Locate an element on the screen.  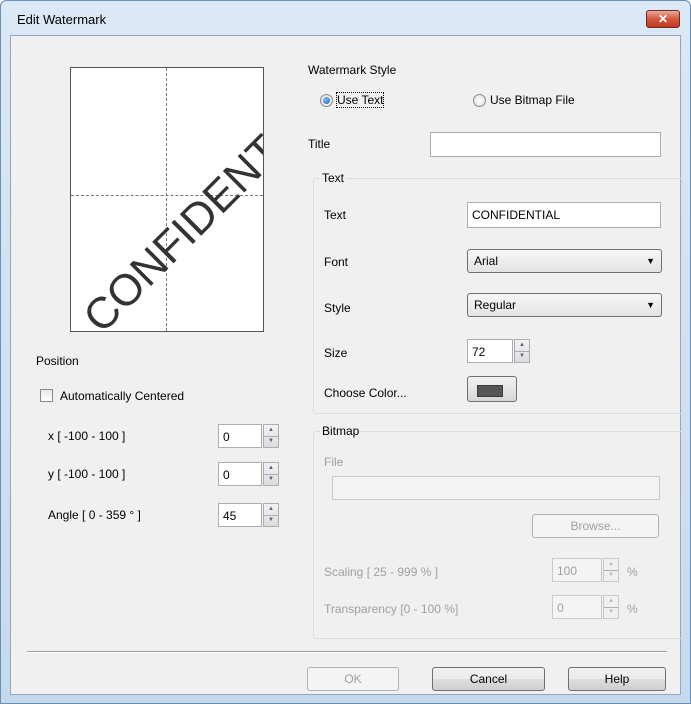
font-select: Arial ▼ is located at coordinates (564, 261).